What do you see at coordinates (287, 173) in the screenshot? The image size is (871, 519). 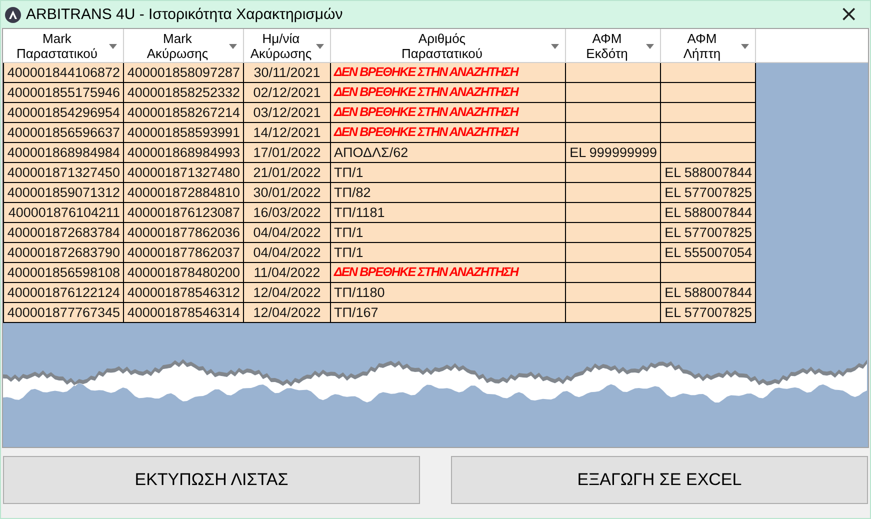 I see `table-cell: 21/01/2022` at bounding box center [287, 173].